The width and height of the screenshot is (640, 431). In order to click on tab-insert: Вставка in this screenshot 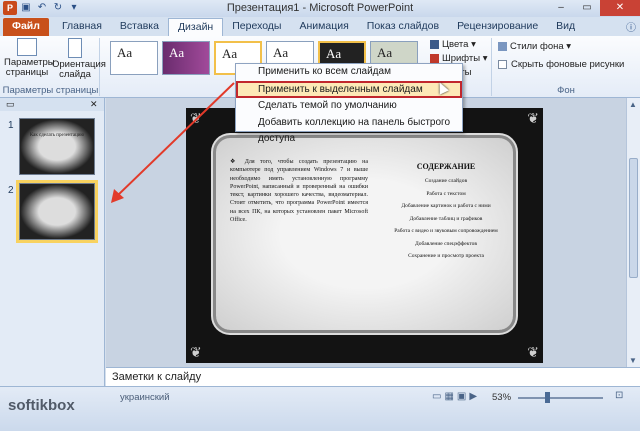, I will do `click(139, 27)`.